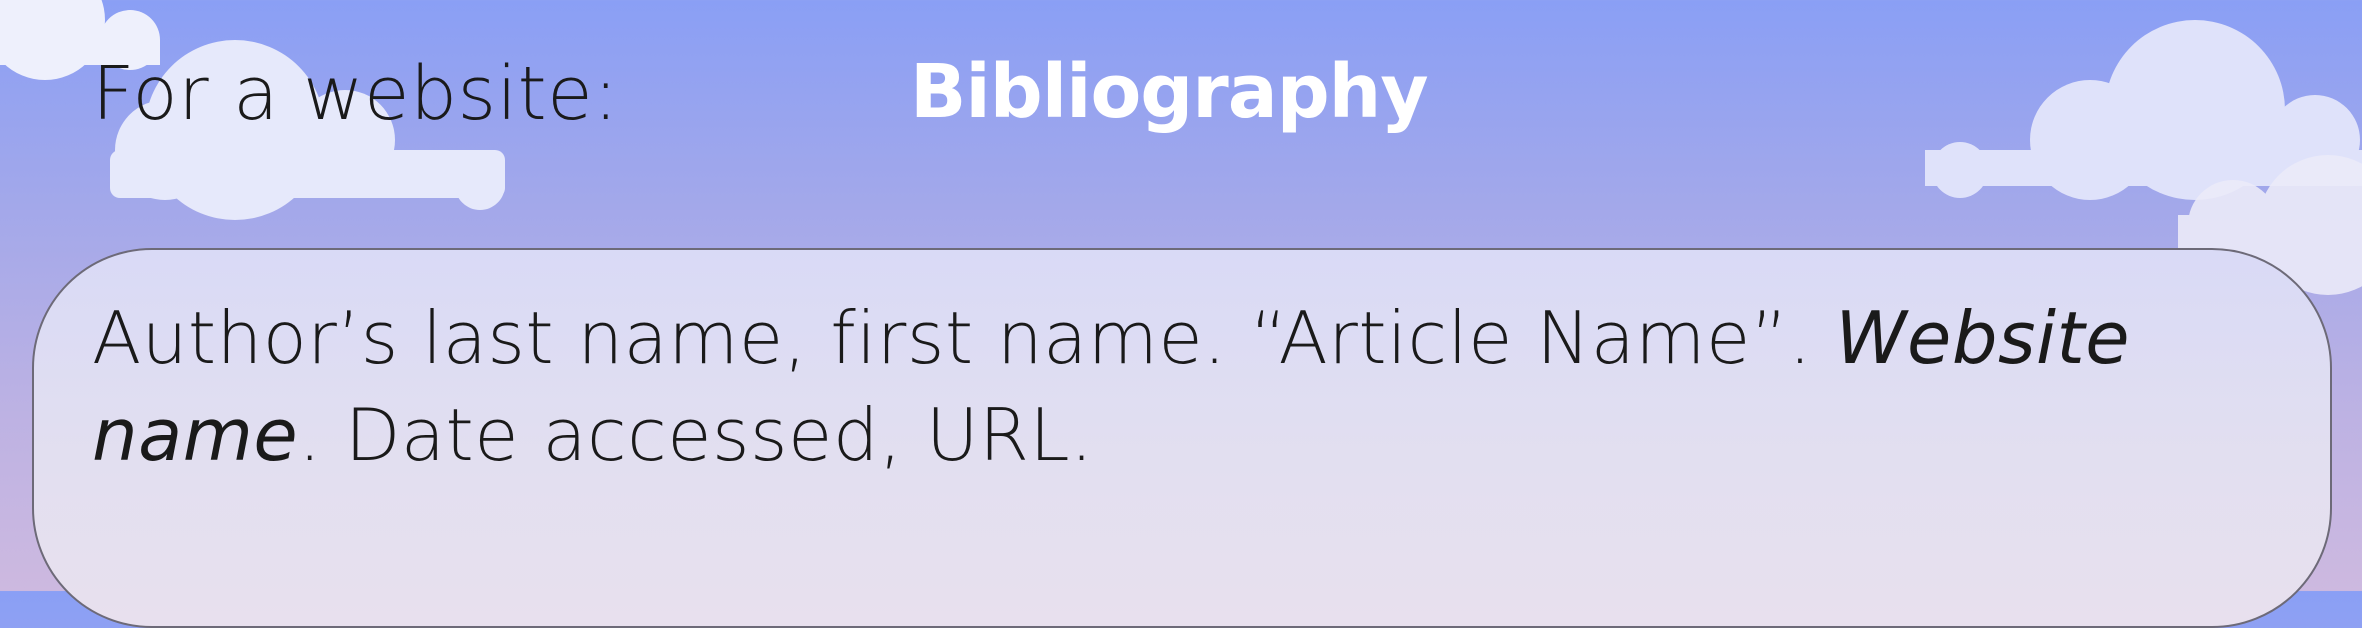 The height and width of the screenshot is (628, 2362). What do you see at coordinates (1983, 338) in the screenshot?
I see `citation-italic-text: Website` at bounding box center [1983, 338].